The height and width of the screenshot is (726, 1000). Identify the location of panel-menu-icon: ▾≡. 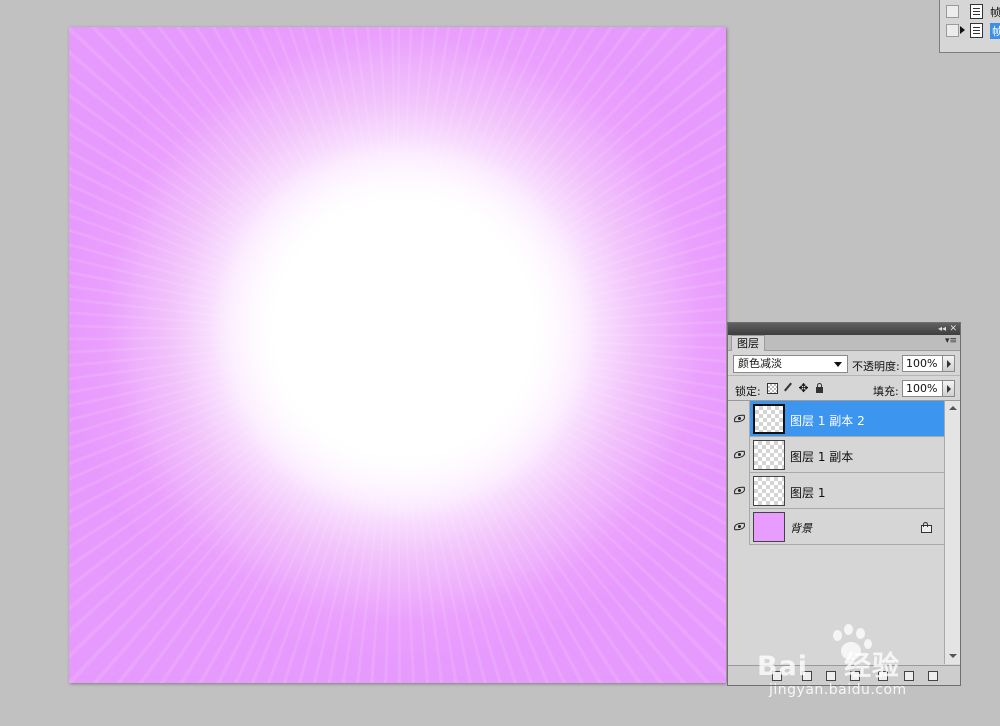
(951, 341).